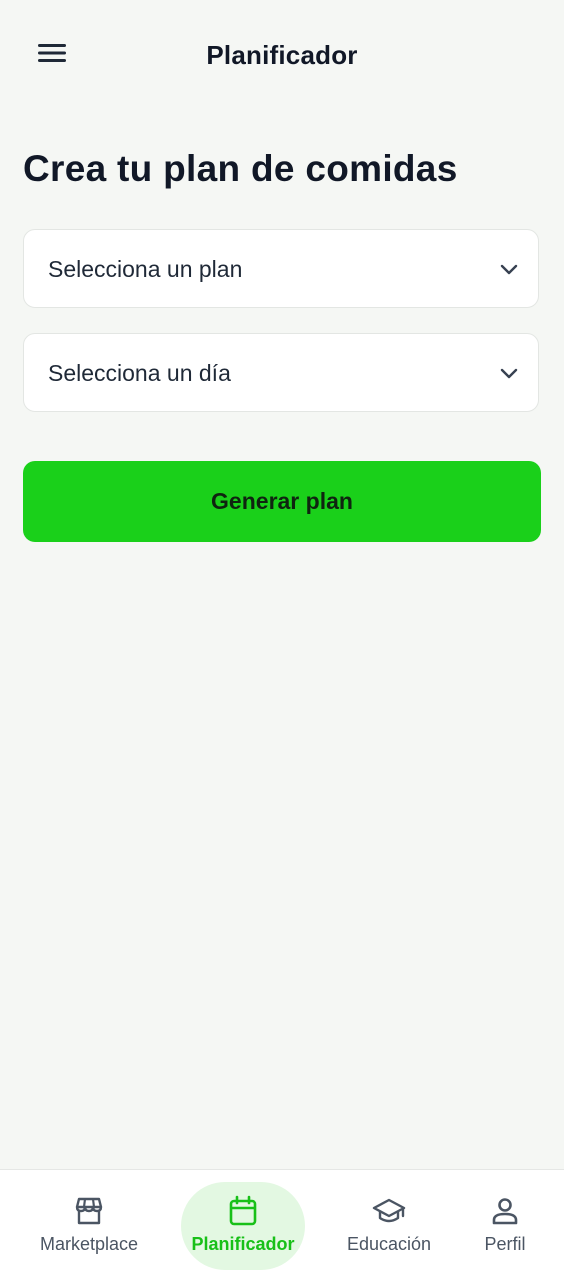 The image size is (564, 1280). Describe the element at coordinates (389, 1225) in the screenshot. I see `nav-item-educacion: Educación` at that location.